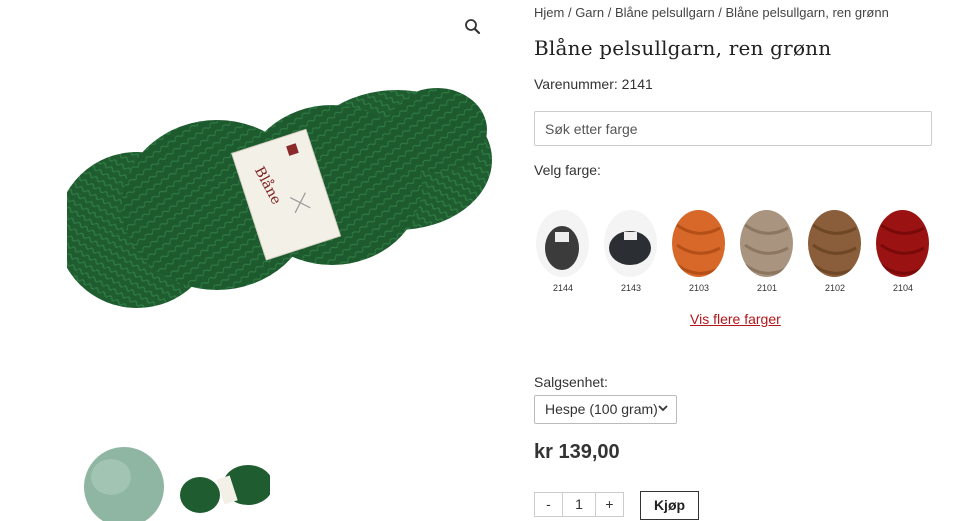 The image size is (960, 521). Describe the element at coordinates (563, 288) in the screenshot. I see `swatch-code: 2144` at that location.